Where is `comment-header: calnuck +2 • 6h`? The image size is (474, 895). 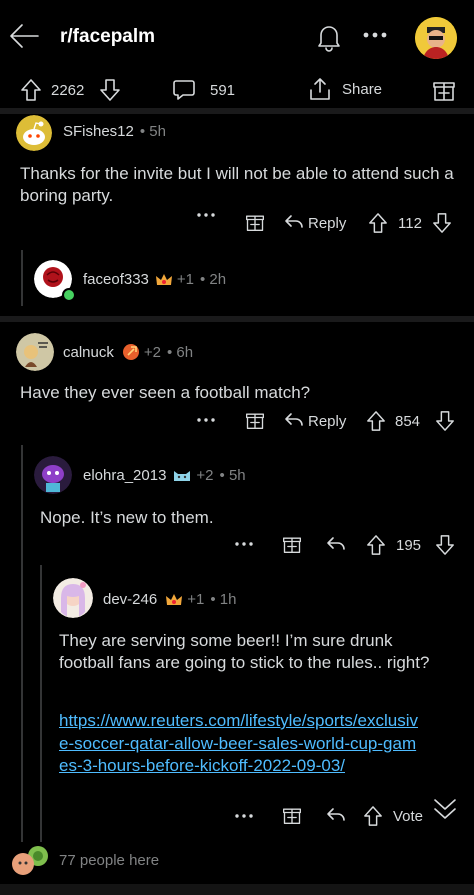 comment-header: calnuck +2 • 6h is located at coordinates (128, 352).